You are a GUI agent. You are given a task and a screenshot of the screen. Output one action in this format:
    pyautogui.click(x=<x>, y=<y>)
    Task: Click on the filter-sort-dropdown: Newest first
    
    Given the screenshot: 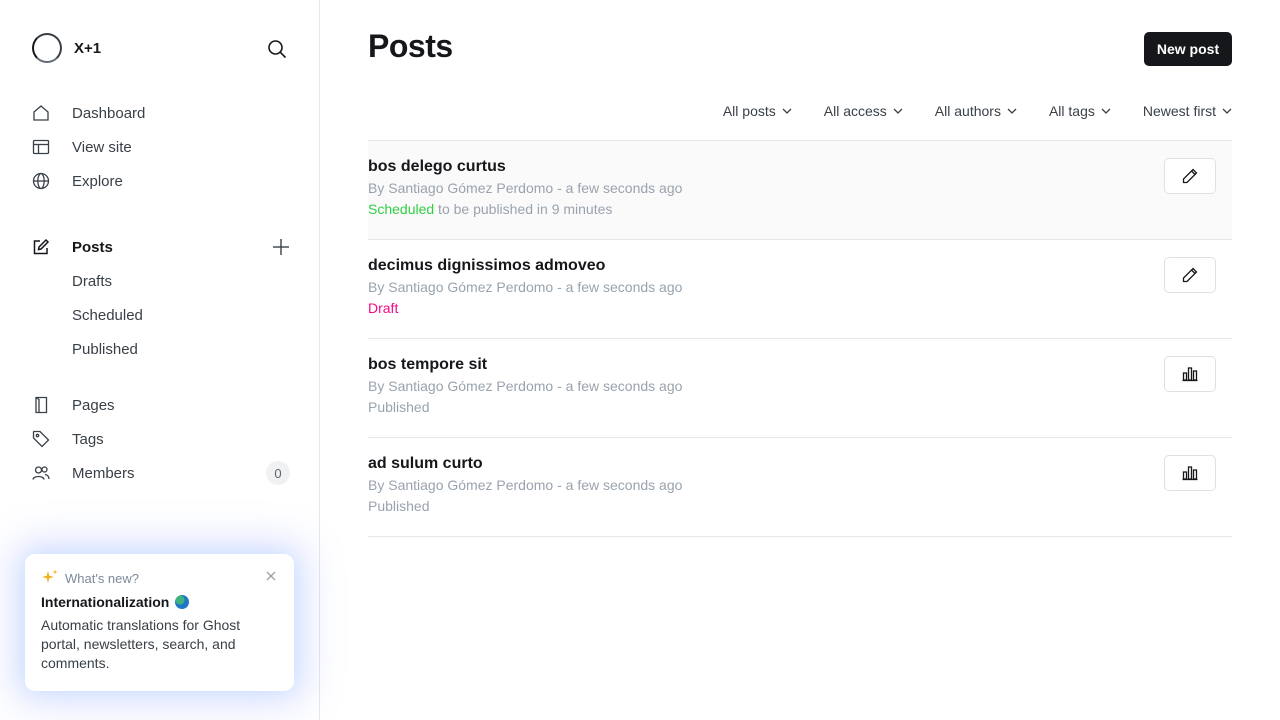 What is the action you would take?
    pyautogui.click(x=1187, y=111)
    